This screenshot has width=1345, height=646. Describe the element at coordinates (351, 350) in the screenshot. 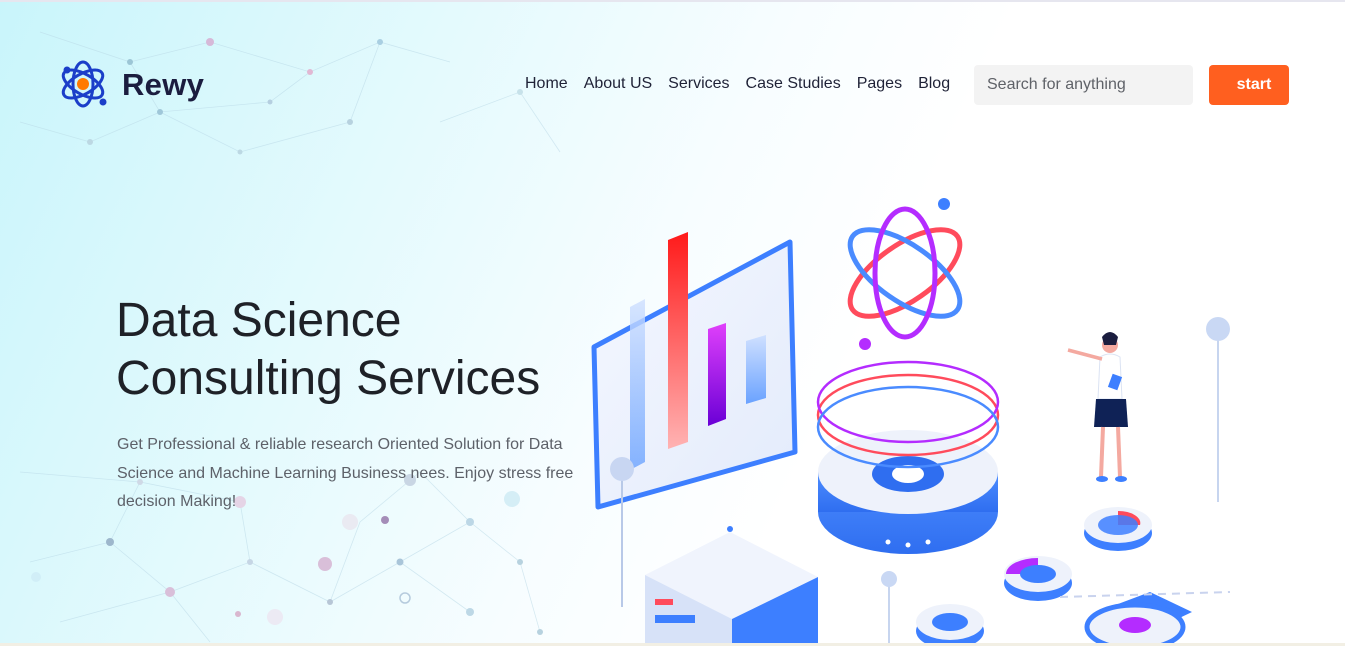

I see `hero-title: Data Science Consulting Services` at that location.